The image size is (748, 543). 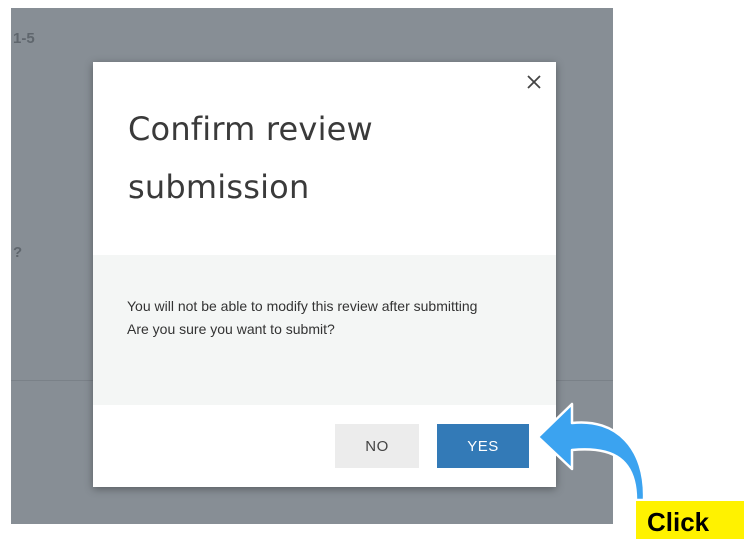 I want to click on background-text-fragment: 1-5, so click(x=24, y=38).